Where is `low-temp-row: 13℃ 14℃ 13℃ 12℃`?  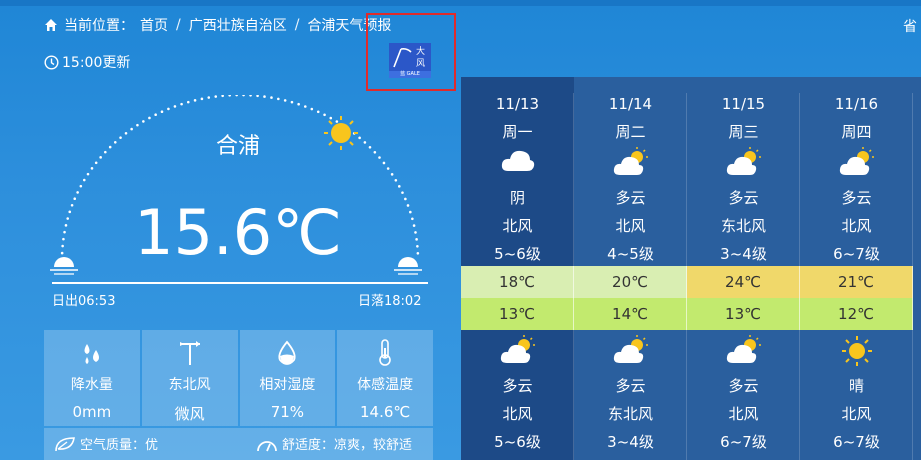
low-temp-row: 13℃ 14℃ 13℃ 12℃ is located at coordinates (691, 314).